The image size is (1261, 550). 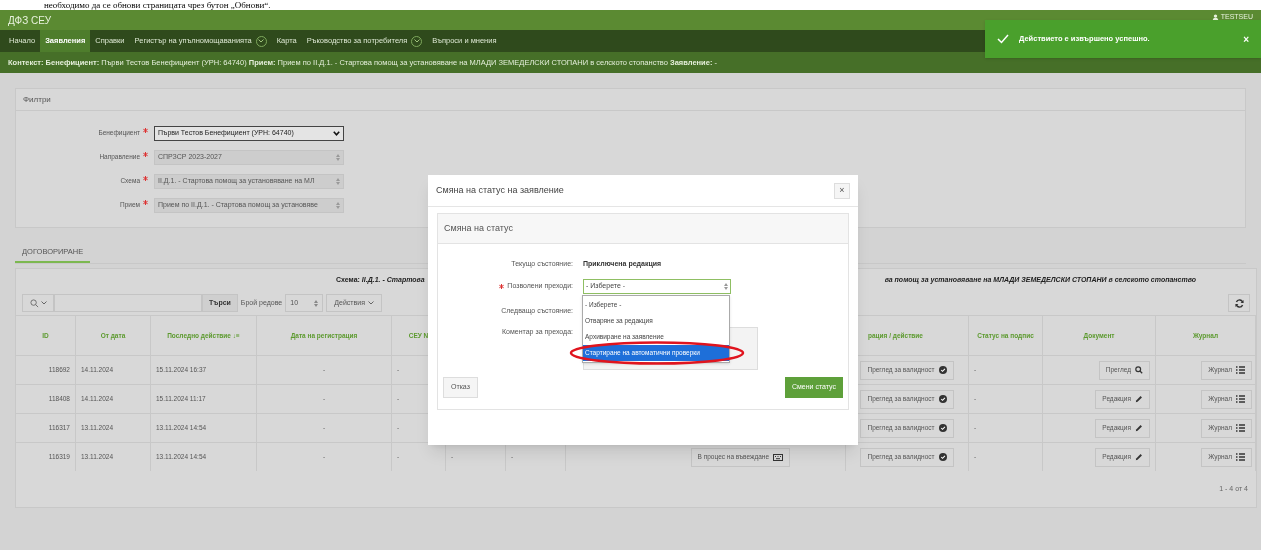 What do you see at coordinates (630, 100) in the screenshot?
I see `panel-title: Филтри` at bounding box center [630, 100].